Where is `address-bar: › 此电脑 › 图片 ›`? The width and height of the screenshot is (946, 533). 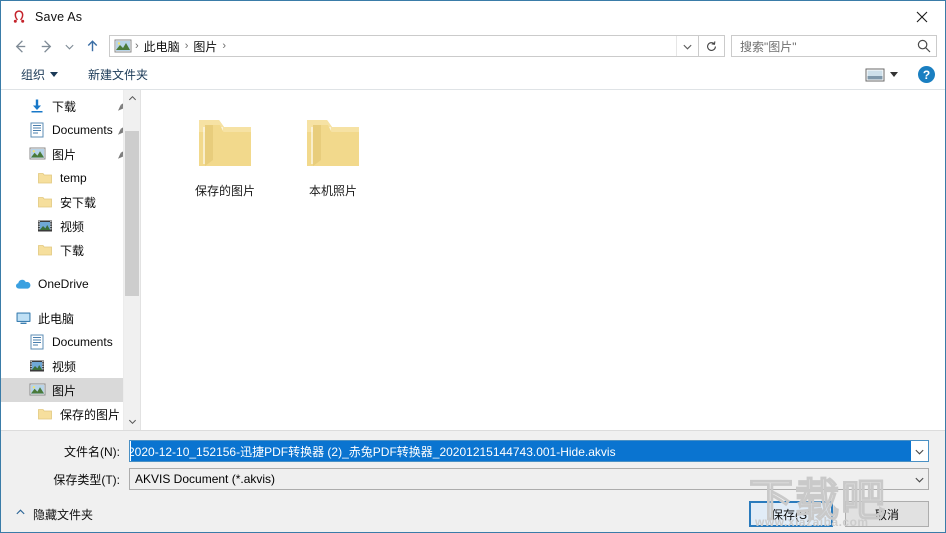
address-bar: › 此电脑 › 图片 › is located at coordinates (404, 46).